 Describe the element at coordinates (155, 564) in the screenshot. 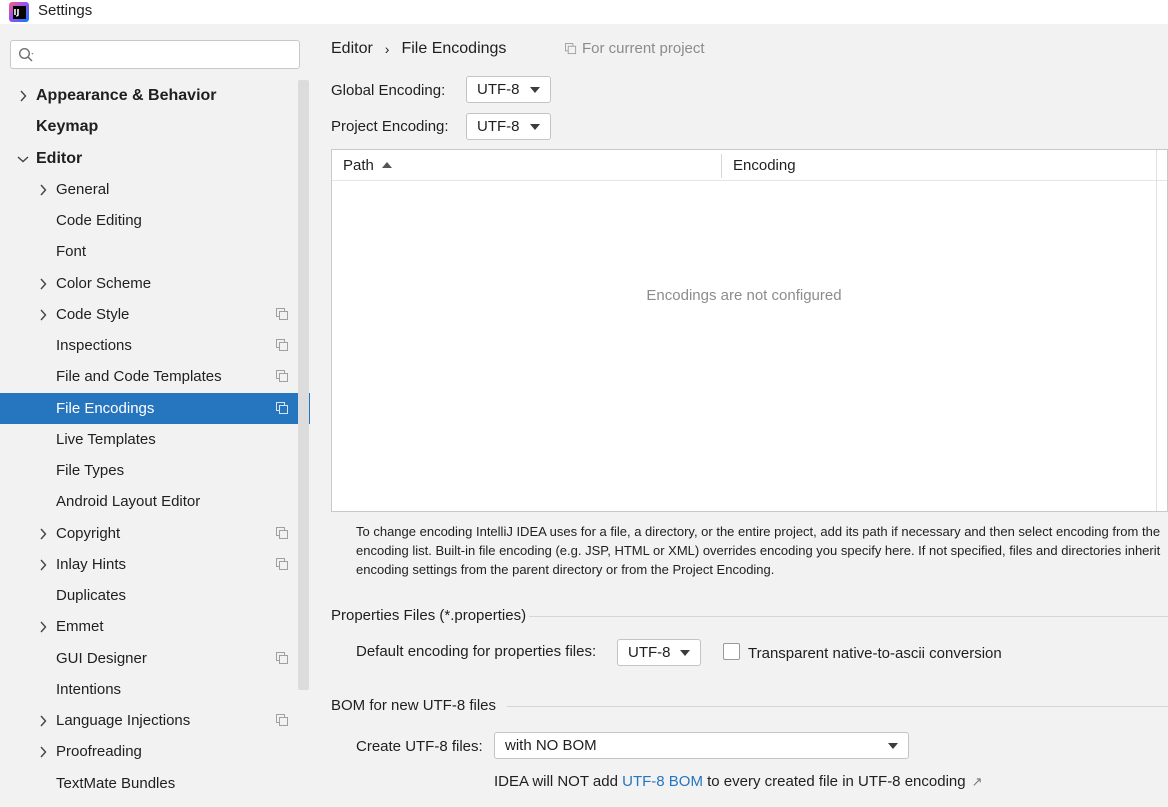

I see `tree-item-inlay-hints: Inlay Hints` at that location.